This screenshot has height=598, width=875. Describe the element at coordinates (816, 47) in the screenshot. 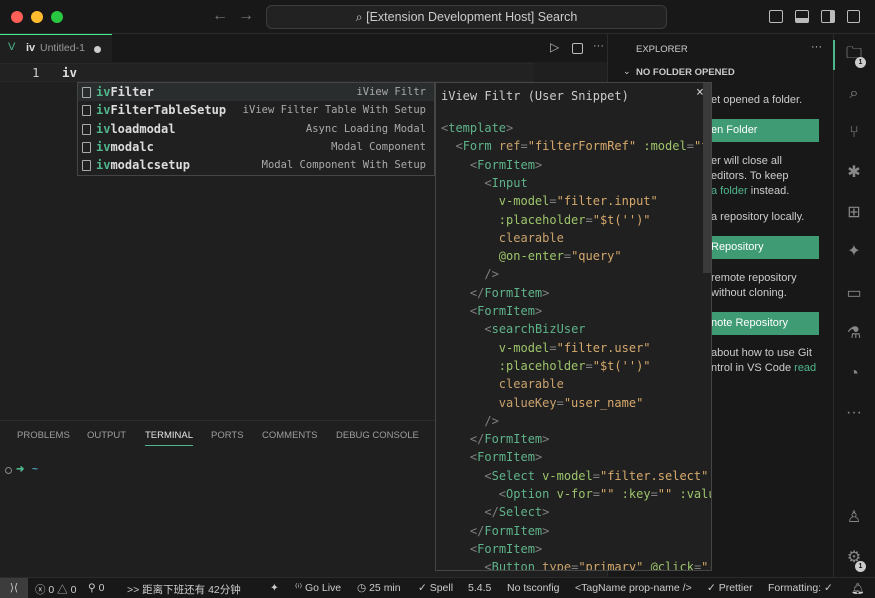

I see `explorer-more-icon: ···` at that location.